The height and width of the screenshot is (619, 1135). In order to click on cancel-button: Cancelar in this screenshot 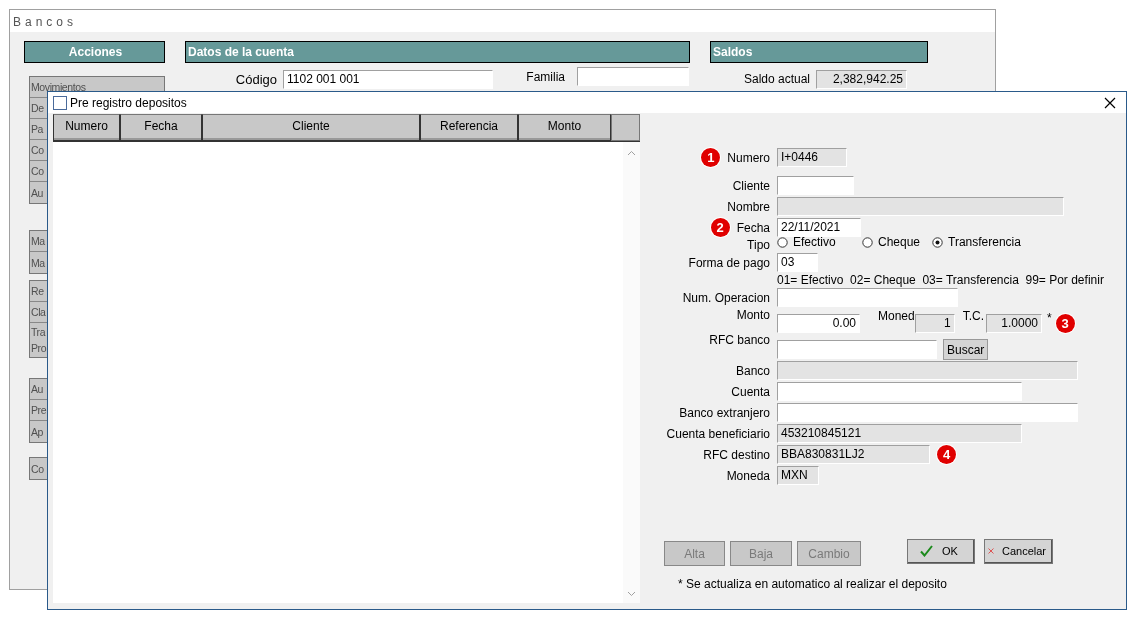, I will do `click(1018, 551)`.